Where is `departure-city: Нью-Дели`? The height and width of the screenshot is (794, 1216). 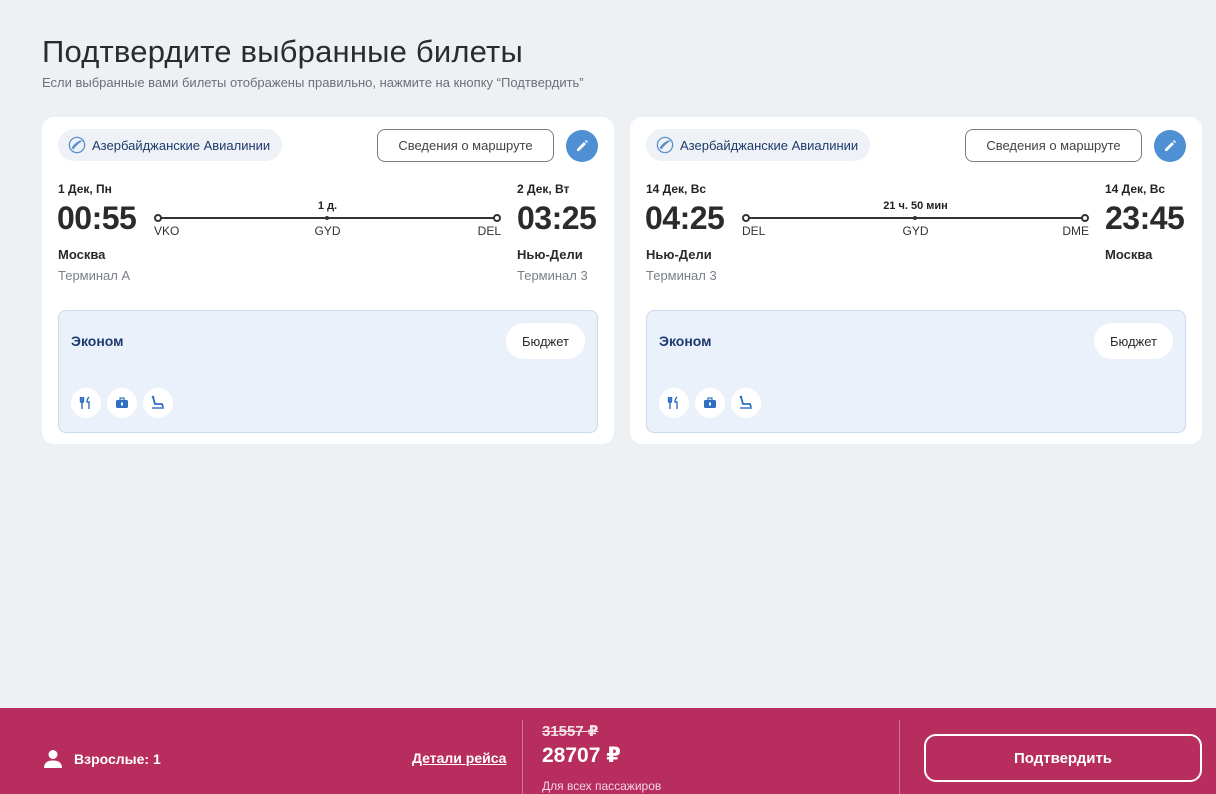
departure-city: Нью-Дели is located at coordinates (679, 254).